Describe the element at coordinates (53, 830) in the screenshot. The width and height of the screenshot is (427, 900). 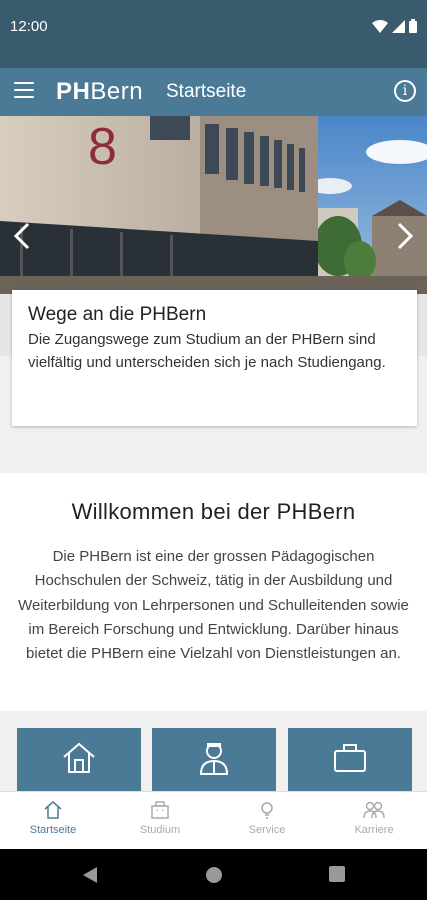
I see `nav-label-startseite: Startseite` at that location.